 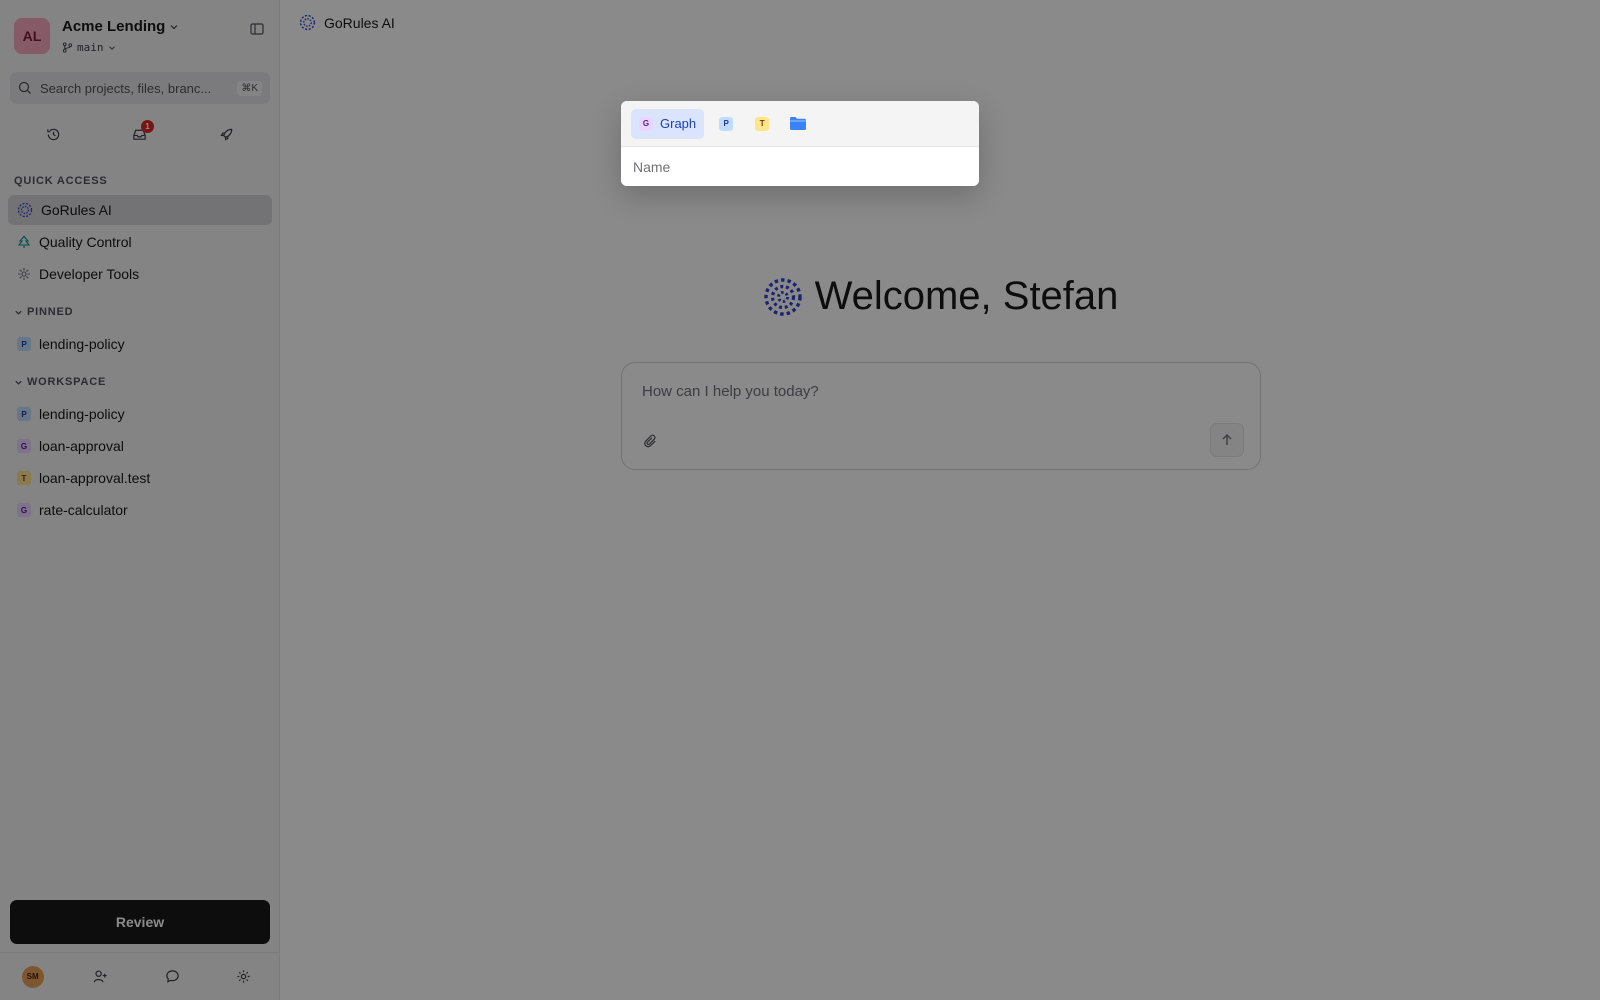 I want to click on tab-folder, so click(x=798, y=124).